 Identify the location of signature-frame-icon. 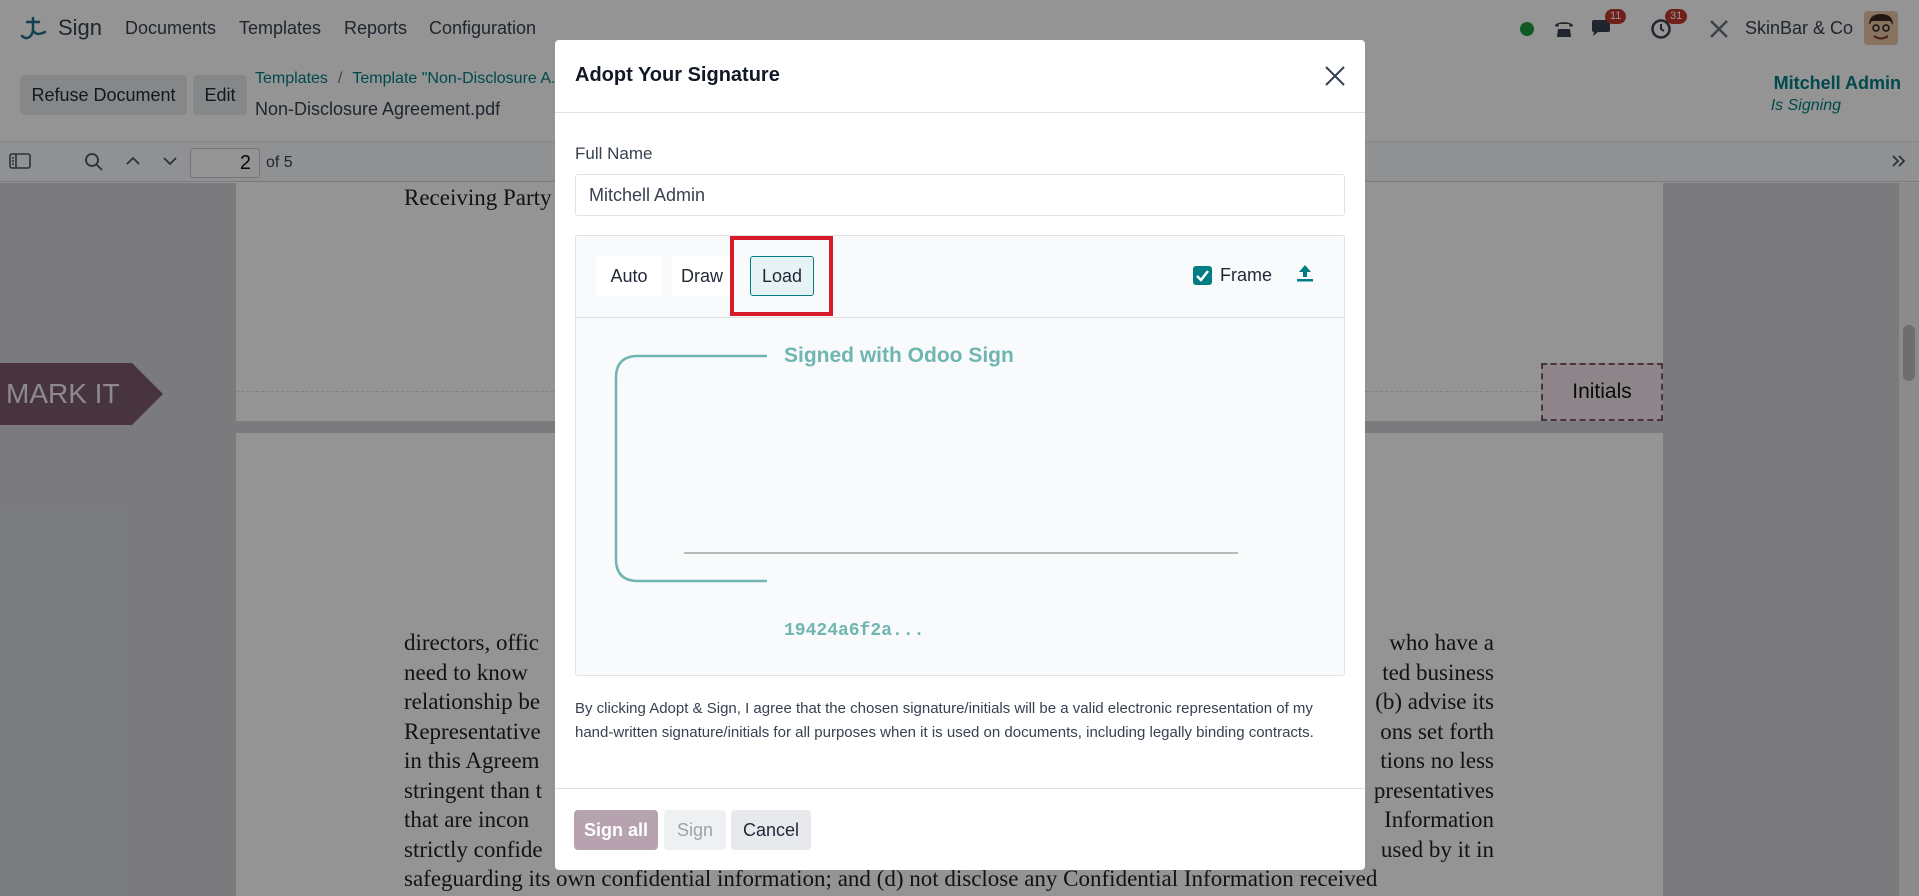
(926, 468).